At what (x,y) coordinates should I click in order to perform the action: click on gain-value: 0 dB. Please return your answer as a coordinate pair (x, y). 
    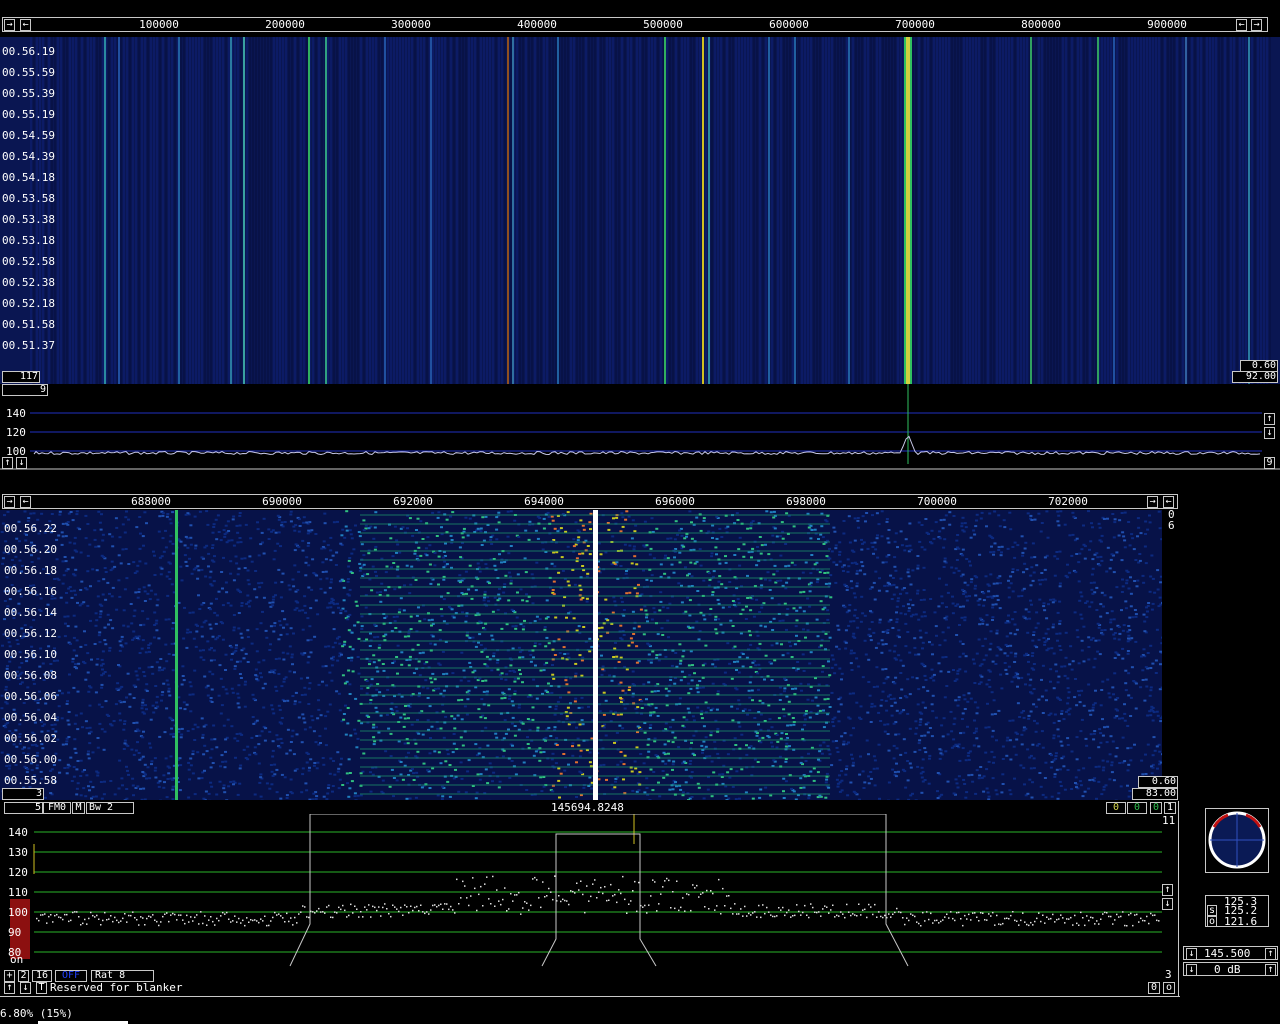
    Looking at the image, I should click on (1227, 969).